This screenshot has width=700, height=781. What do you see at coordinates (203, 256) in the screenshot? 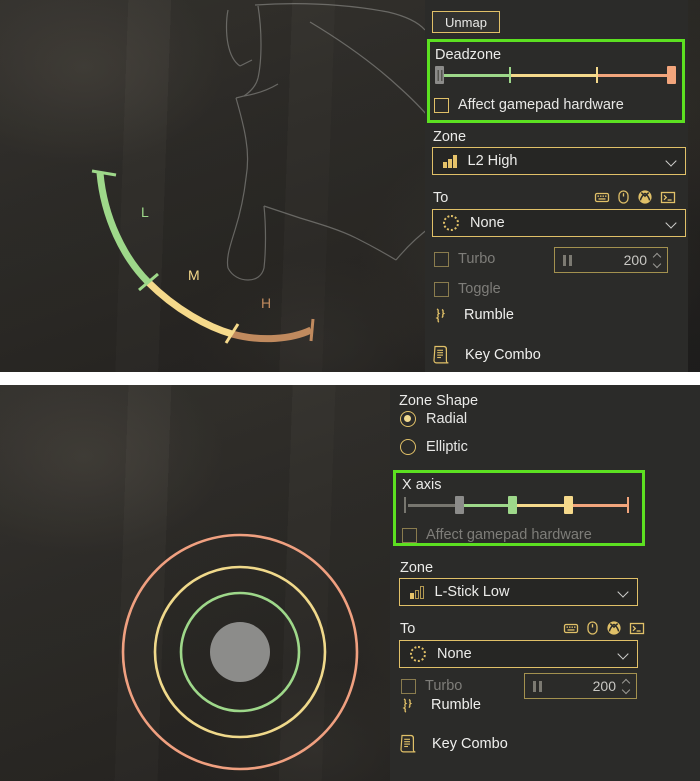
I see `trigger-arc-visualization: L M H` at bounding box center [203, 256].